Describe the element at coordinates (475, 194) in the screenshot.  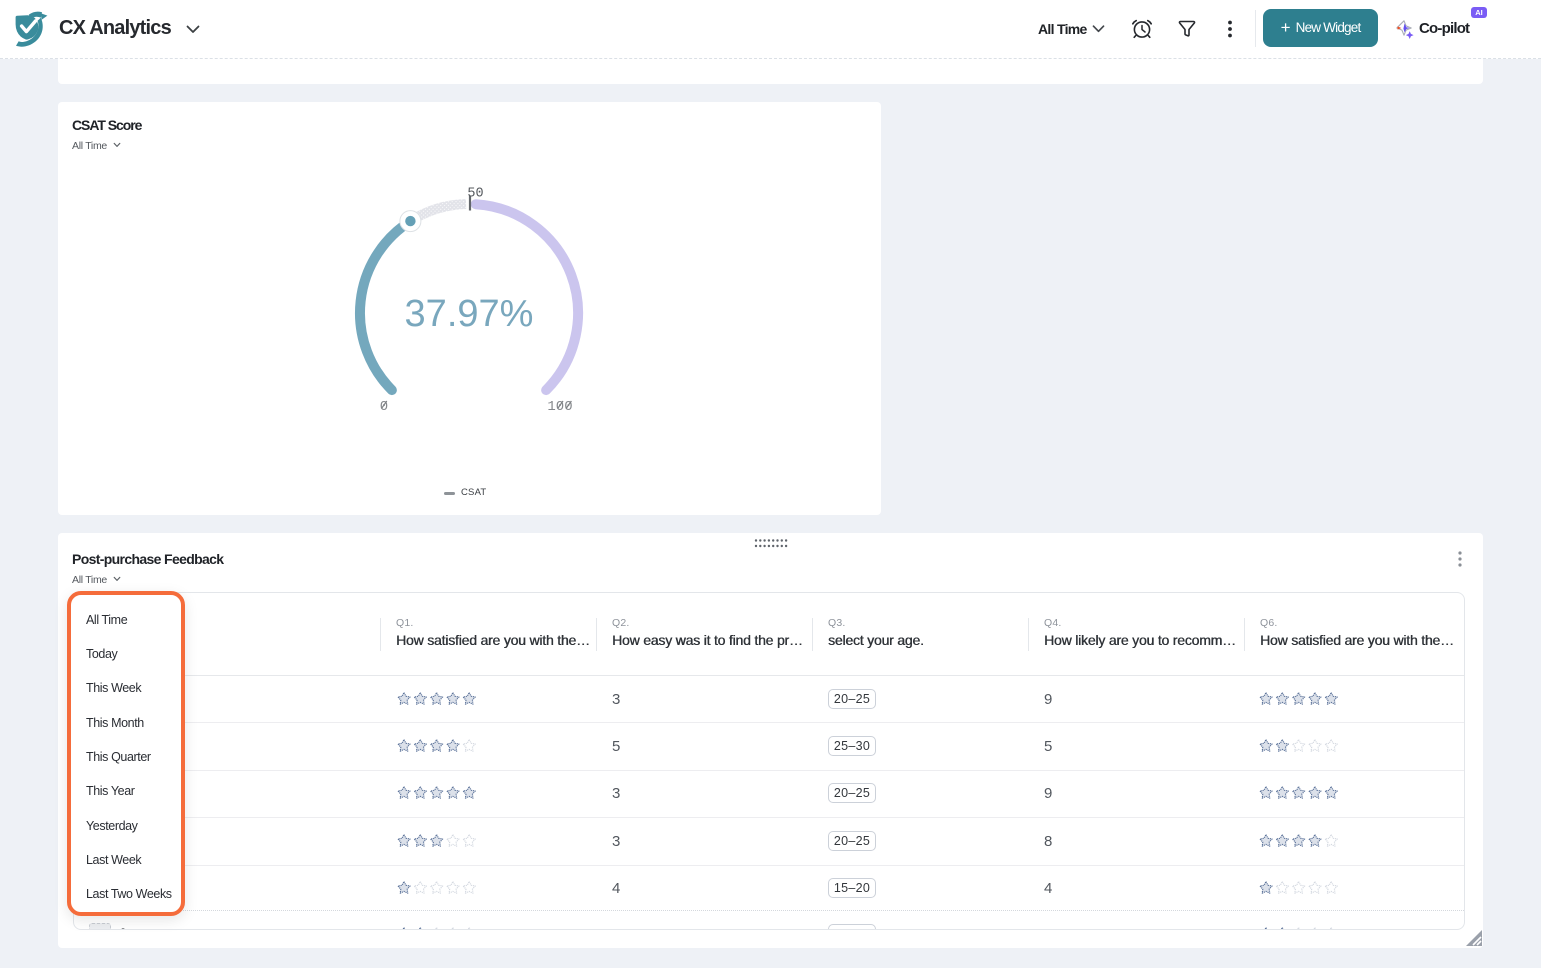
I see `svg-text: 50` at that location.